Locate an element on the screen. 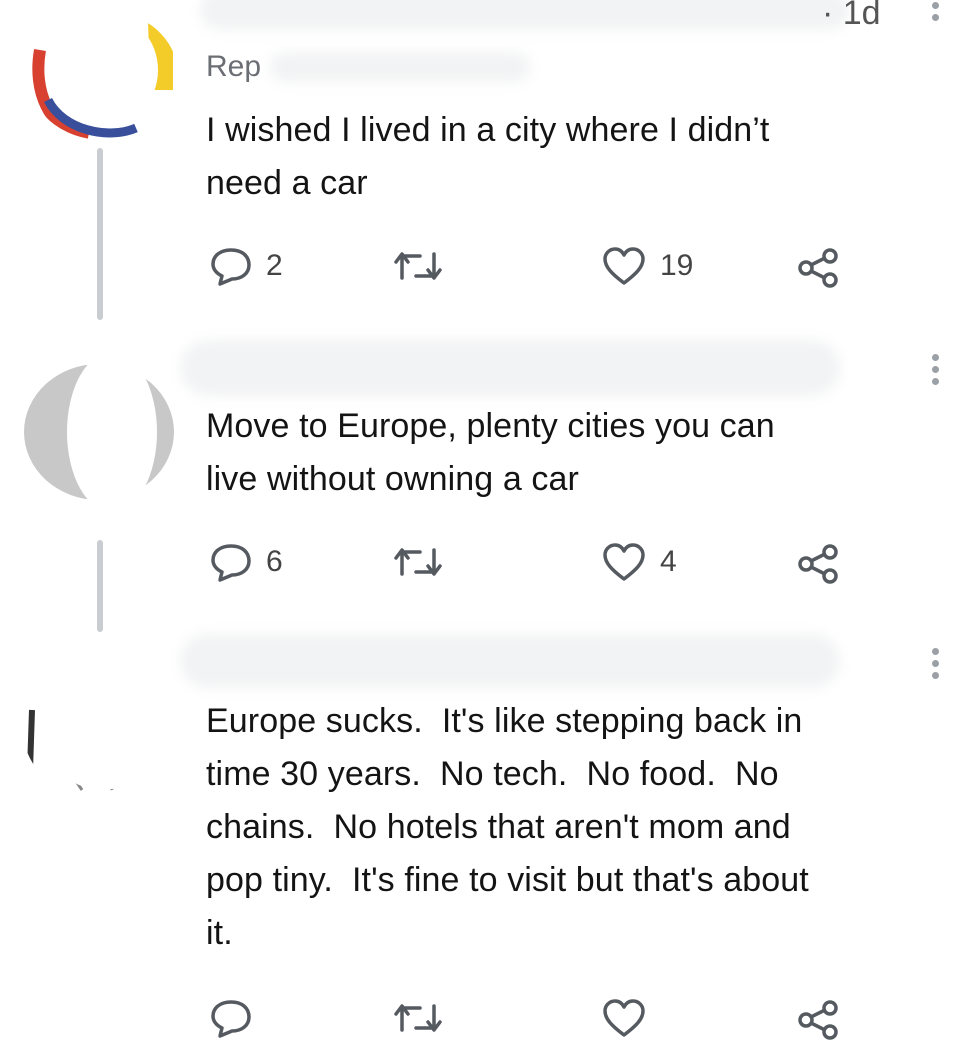  reply-count: 6 is located at coordinates (274, 561).